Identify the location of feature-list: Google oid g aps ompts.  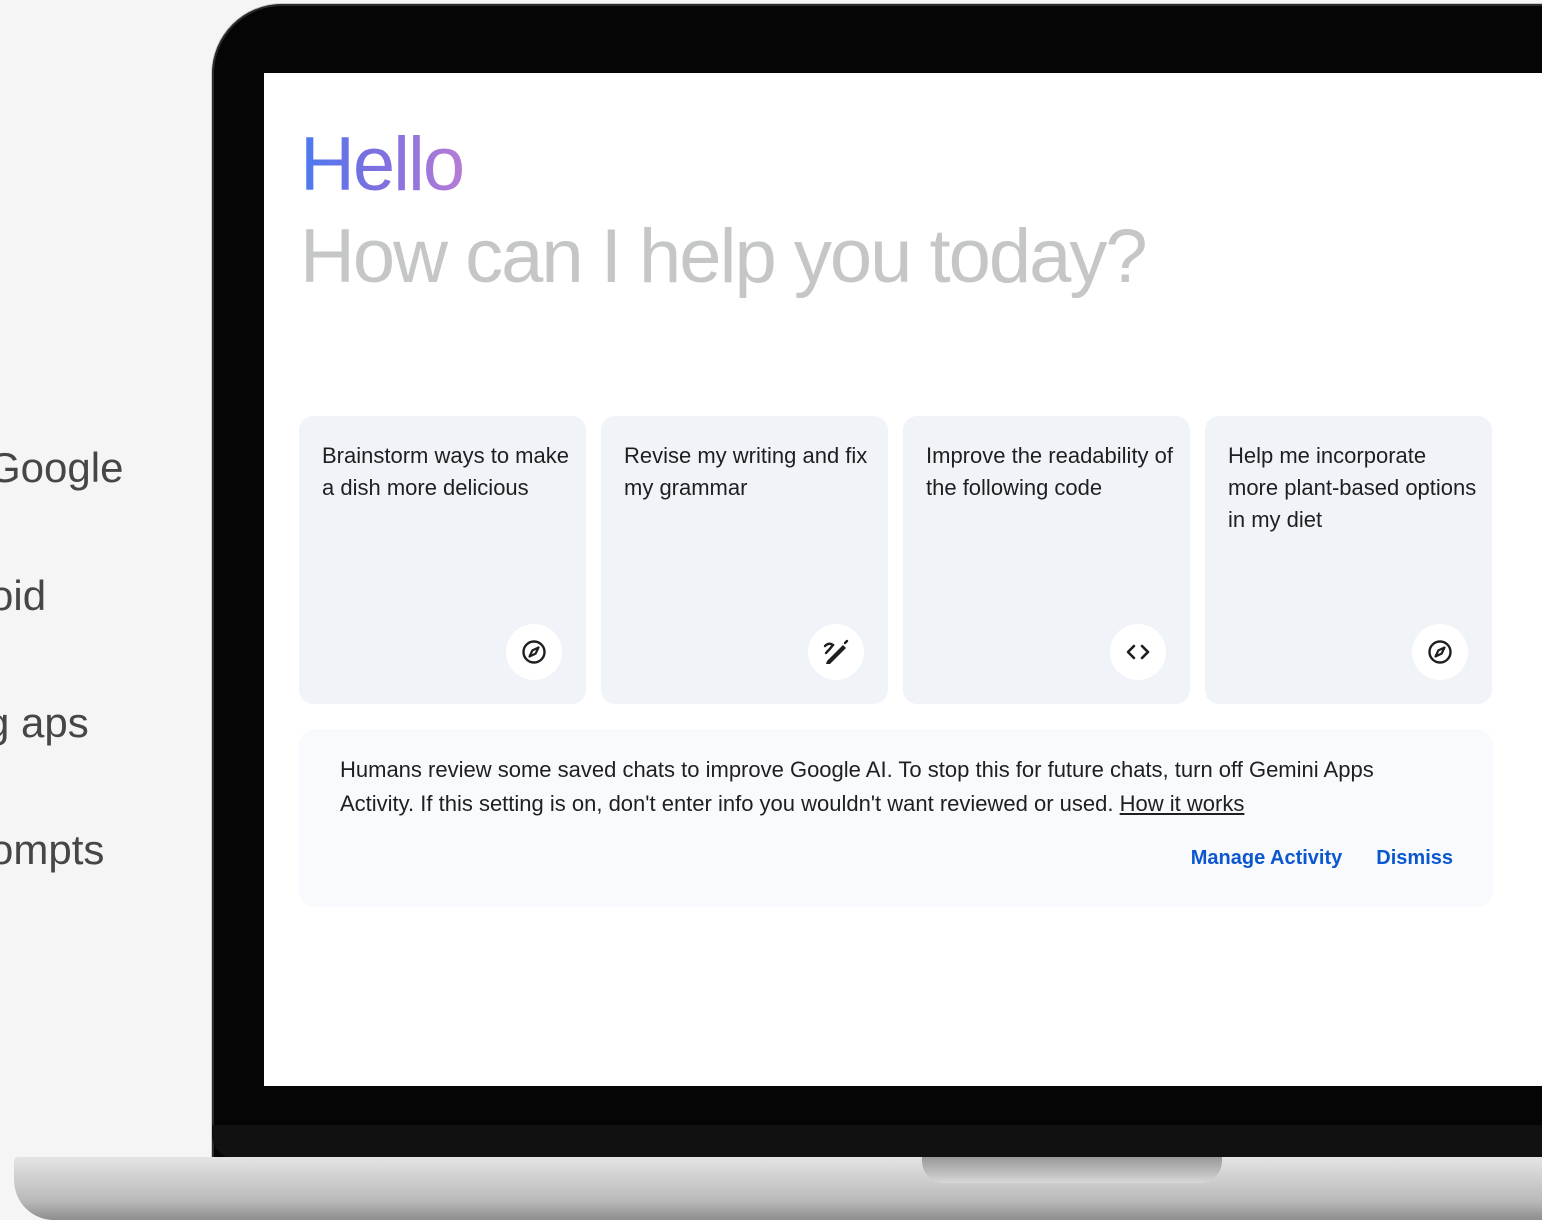
(100, 610).